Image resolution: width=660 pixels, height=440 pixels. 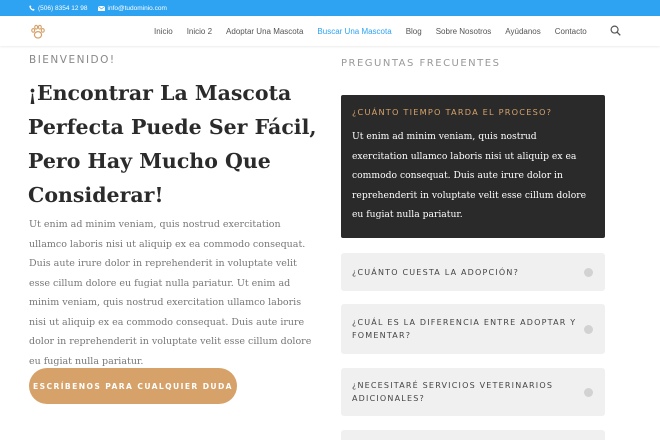 I want to click on nav-item-blog: Blog, so click(x=414, y=31).